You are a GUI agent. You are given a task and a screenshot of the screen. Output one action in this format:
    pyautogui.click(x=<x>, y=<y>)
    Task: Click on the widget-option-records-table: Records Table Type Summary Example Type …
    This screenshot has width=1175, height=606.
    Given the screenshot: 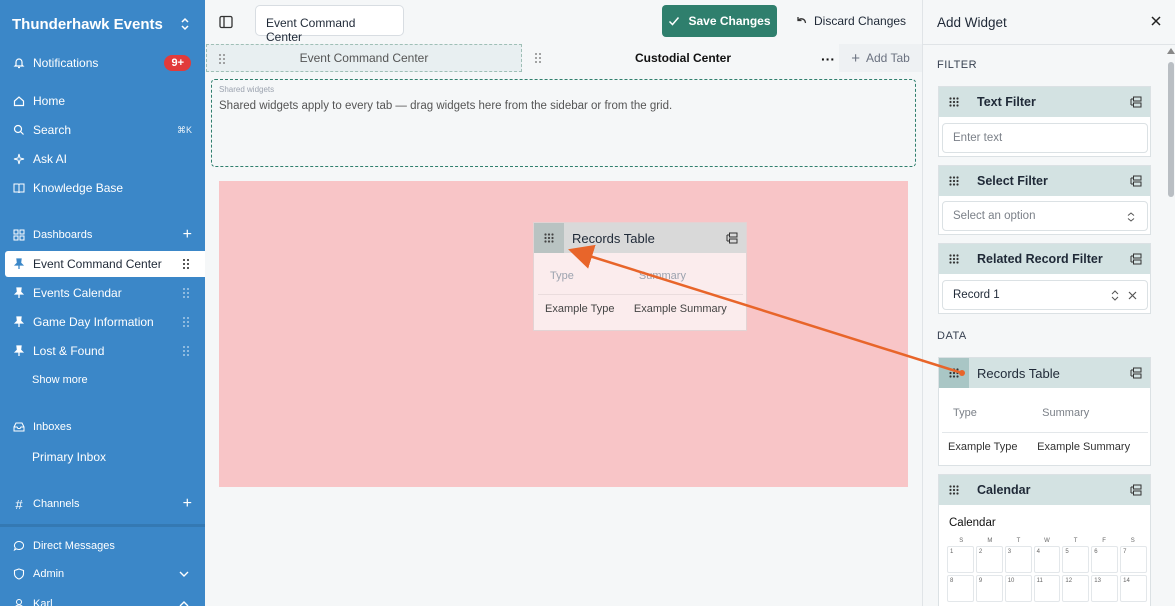 What is the action you would take?
    pyautogui.click(x=1044, y=411)
    